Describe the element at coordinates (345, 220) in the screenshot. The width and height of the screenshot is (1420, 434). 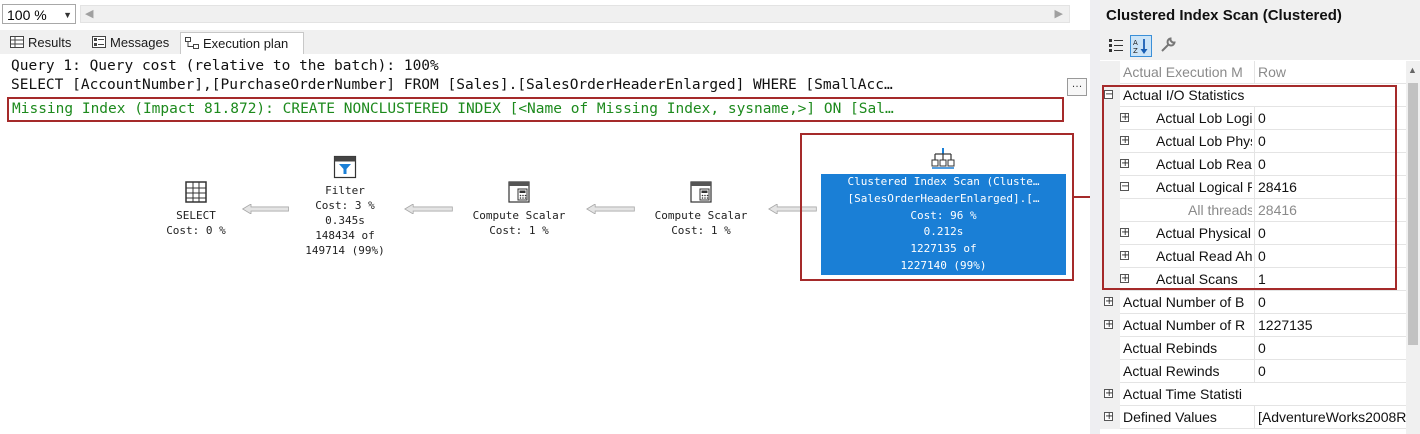
I see `filter-time: 0.345s` at that location.